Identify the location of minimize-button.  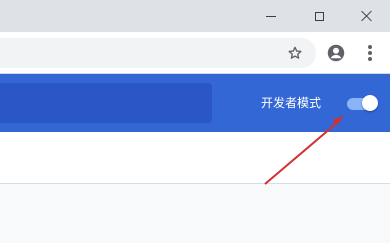
(271, 16).